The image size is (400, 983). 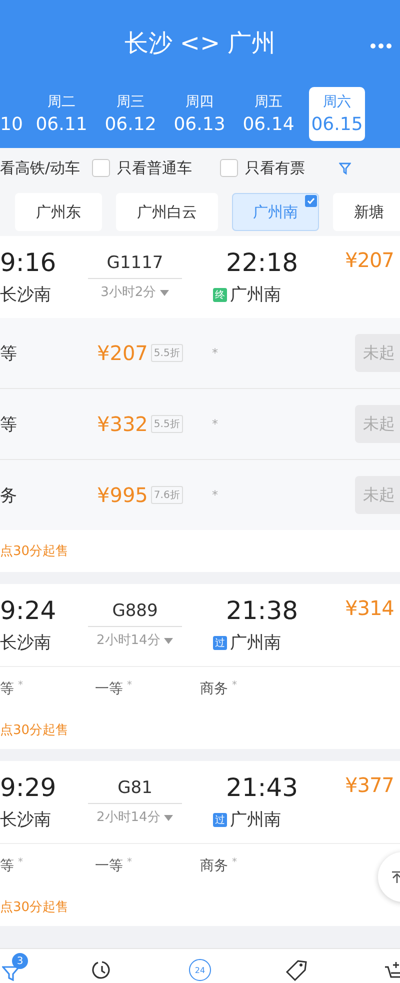 What do you see at coordinates (29, 787) in the screenshot?
I see `departure-time: 9:29` at bounding box center [29, 787].